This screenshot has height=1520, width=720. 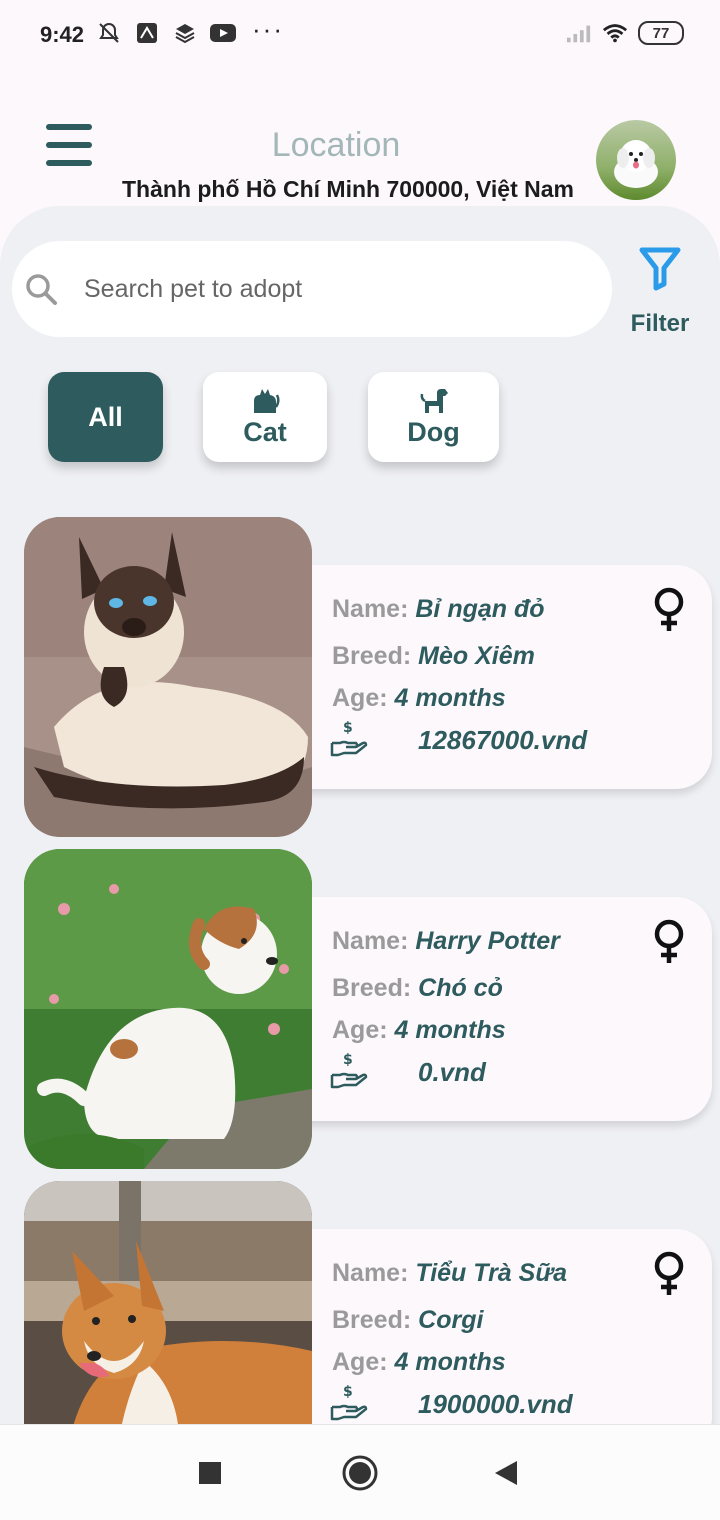 I want to click on home-button, so click(x=360, y=1473).